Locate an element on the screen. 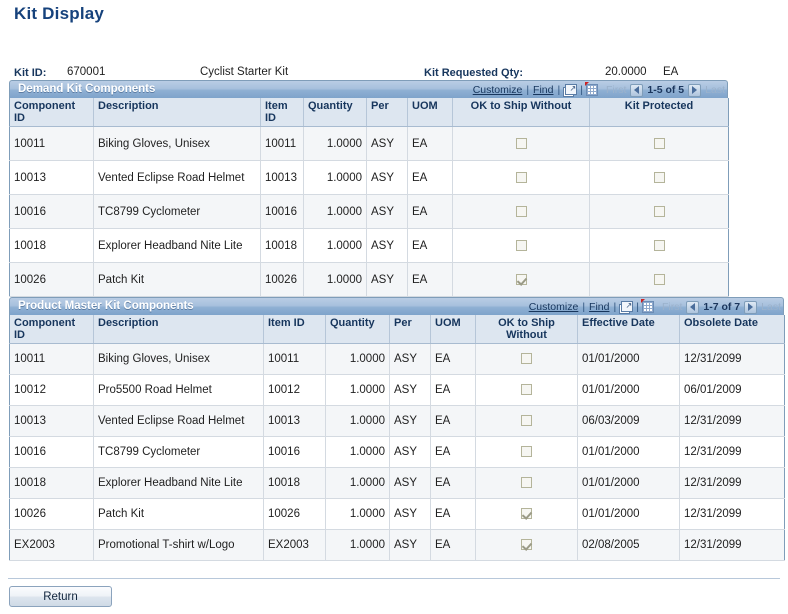 The height and width of the screenshot is (614, 788). product-col-effective-date: Effective Date is located at coordinates (628, 329).